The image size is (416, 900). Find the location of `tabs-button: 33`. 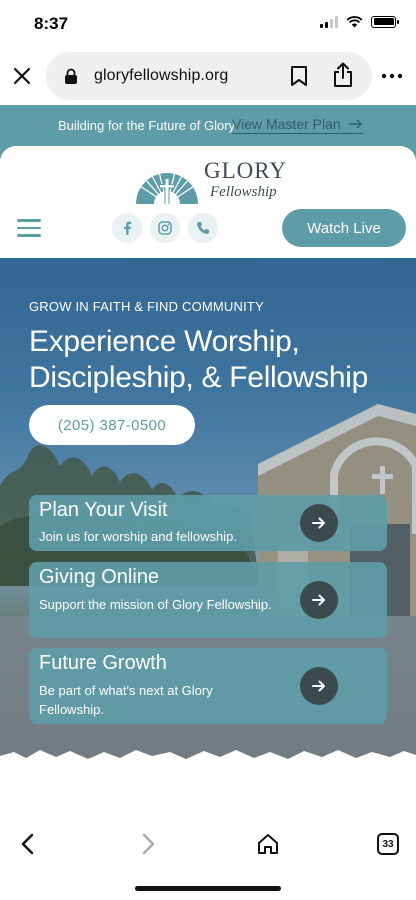

tabs-button: 33 is located at coordinates (388, 844).